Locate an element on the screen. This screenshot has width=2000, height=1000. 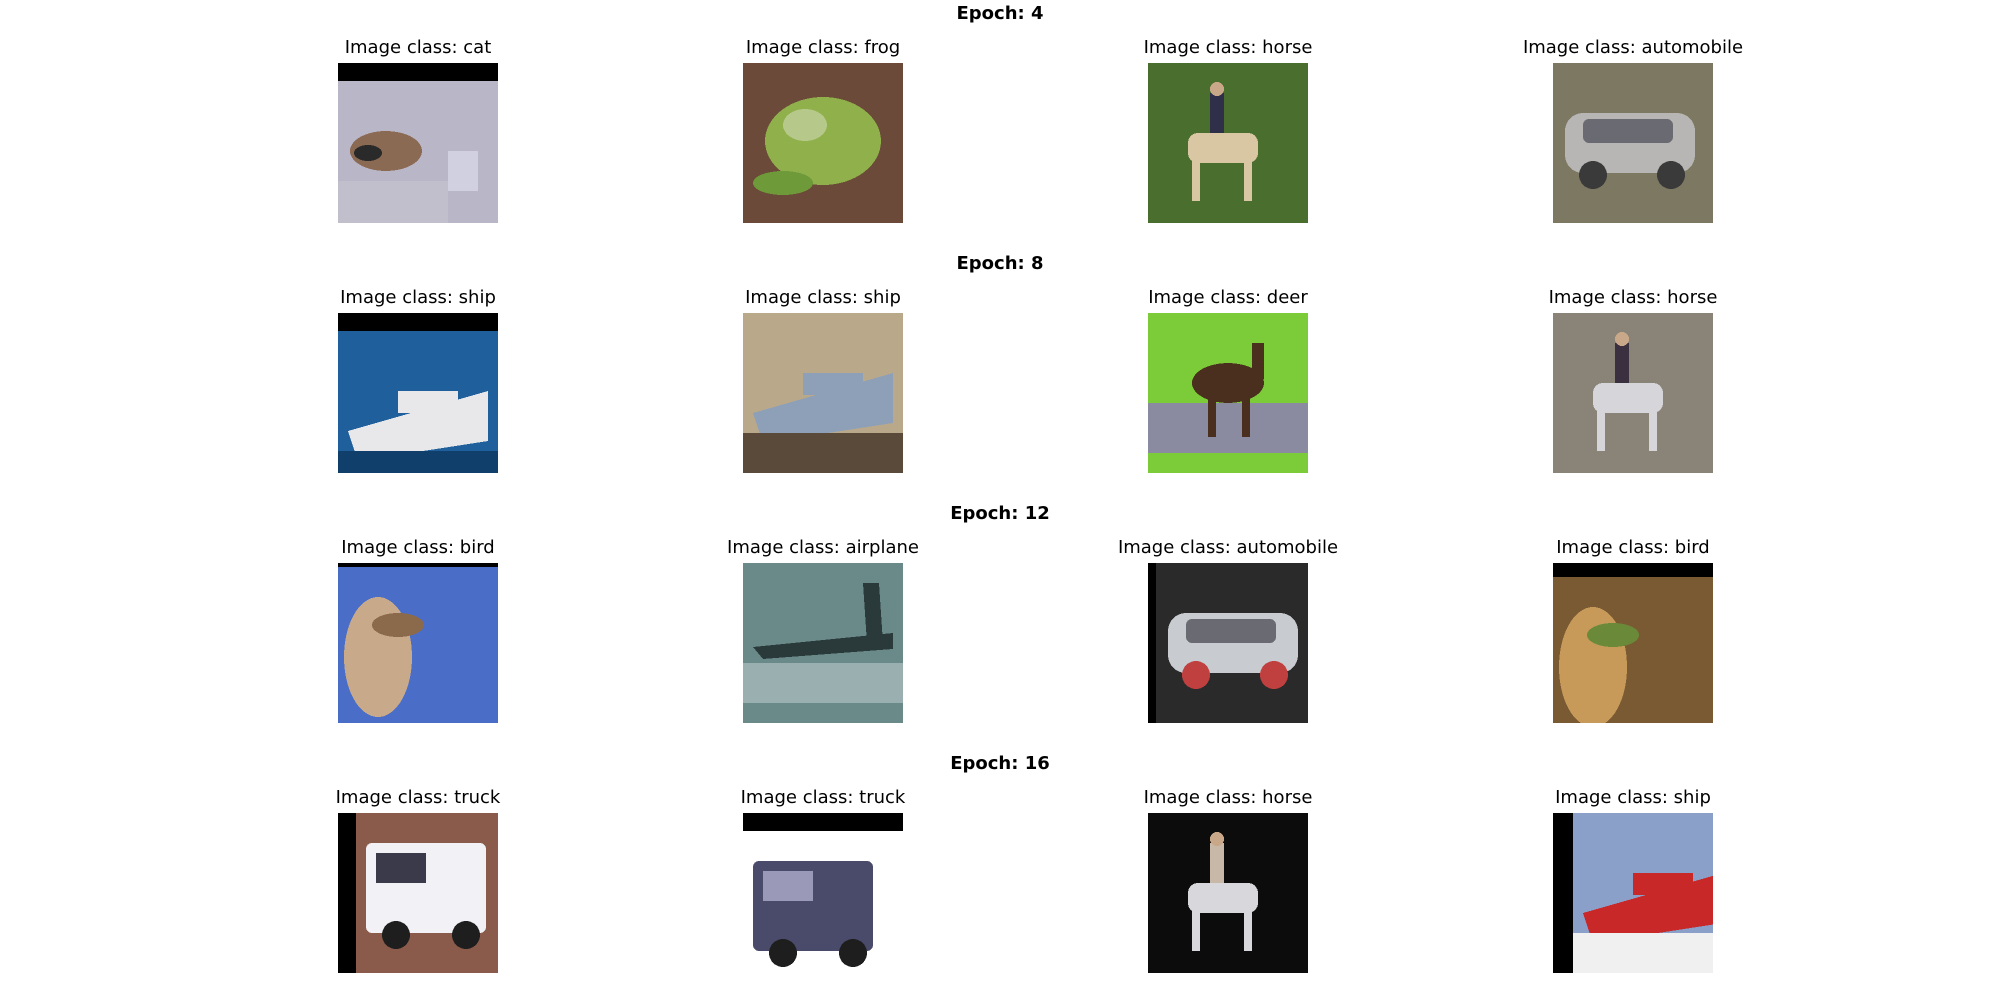
epoch-title: Epoch: 8 is located at coordinates (1000, 263).